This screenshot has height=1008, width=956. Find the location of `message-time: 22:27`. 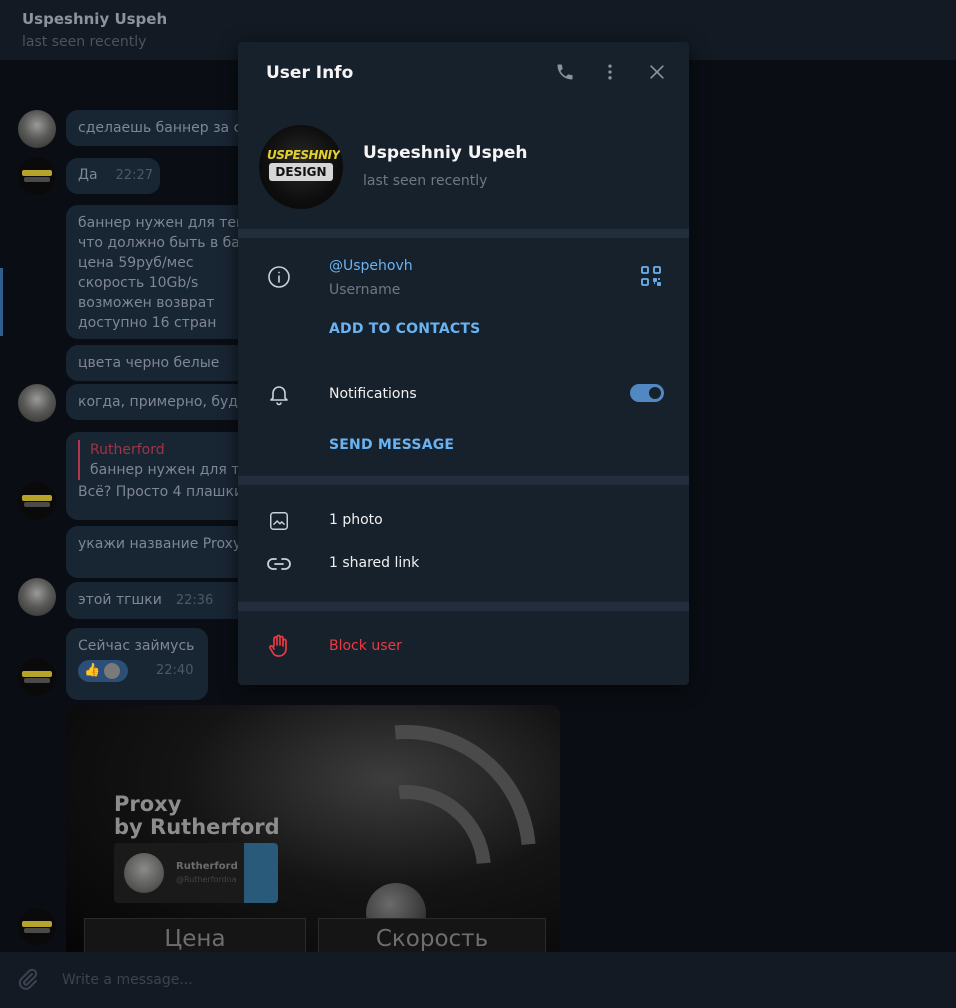

message-time: 22:27 is located at coordinates (134, 175).